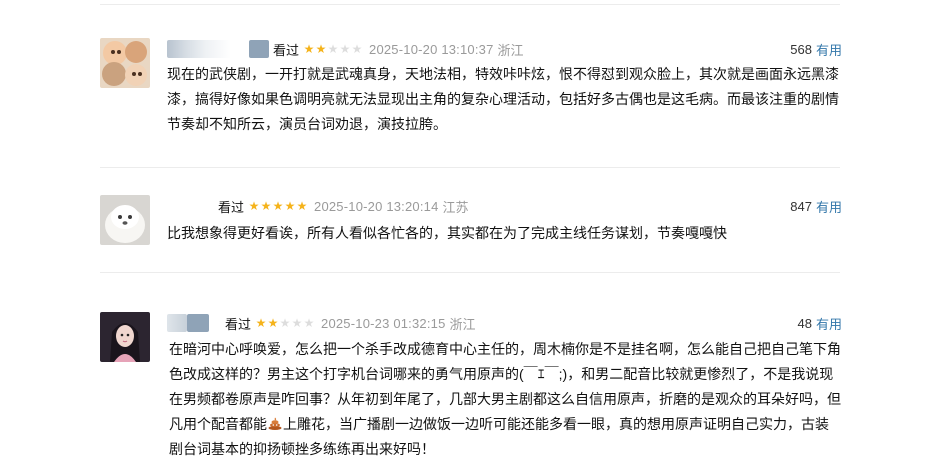 The width and height of the screenshot is (941, 475). What do you see at coordinates (383, 323) in the screenshot?
I see `comment-time: 2025-10-23 01:32:15` at bounding box center [383, 323].